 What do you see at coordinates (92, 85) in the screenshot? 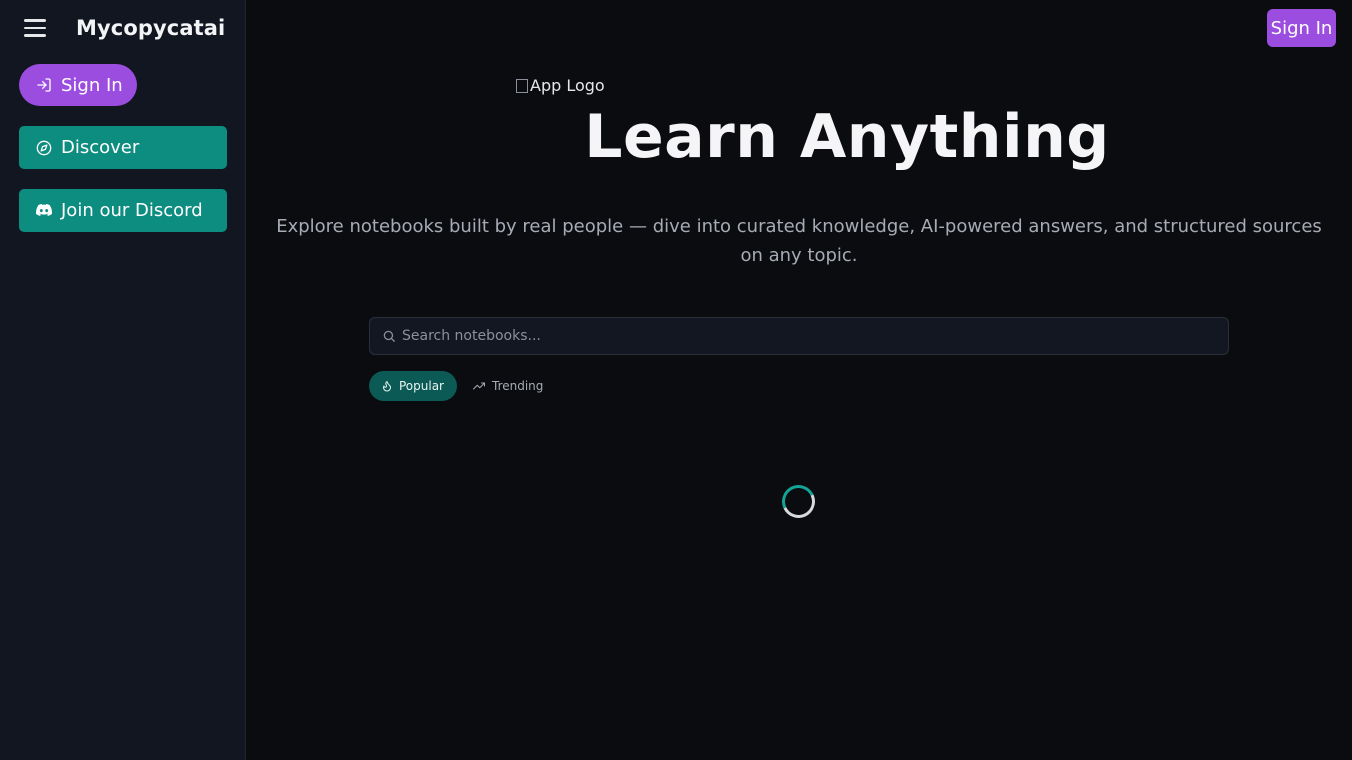
I see `sidebar-signin-label: Sign In` at bounding box center [92, 85].